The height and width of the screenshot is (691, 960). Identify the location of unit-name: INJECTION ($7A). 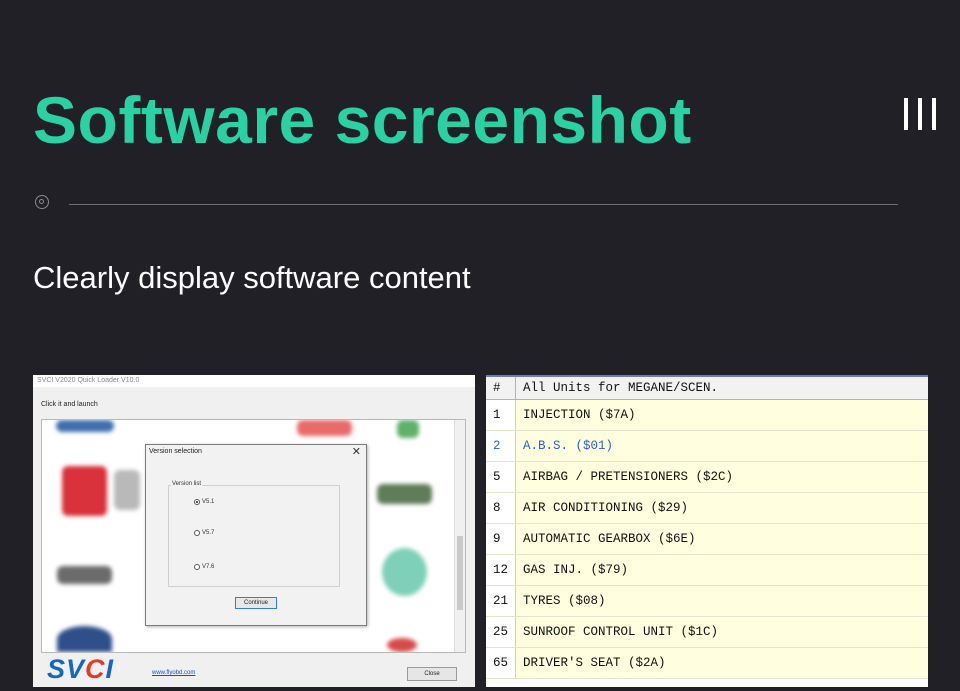
(721, 415).